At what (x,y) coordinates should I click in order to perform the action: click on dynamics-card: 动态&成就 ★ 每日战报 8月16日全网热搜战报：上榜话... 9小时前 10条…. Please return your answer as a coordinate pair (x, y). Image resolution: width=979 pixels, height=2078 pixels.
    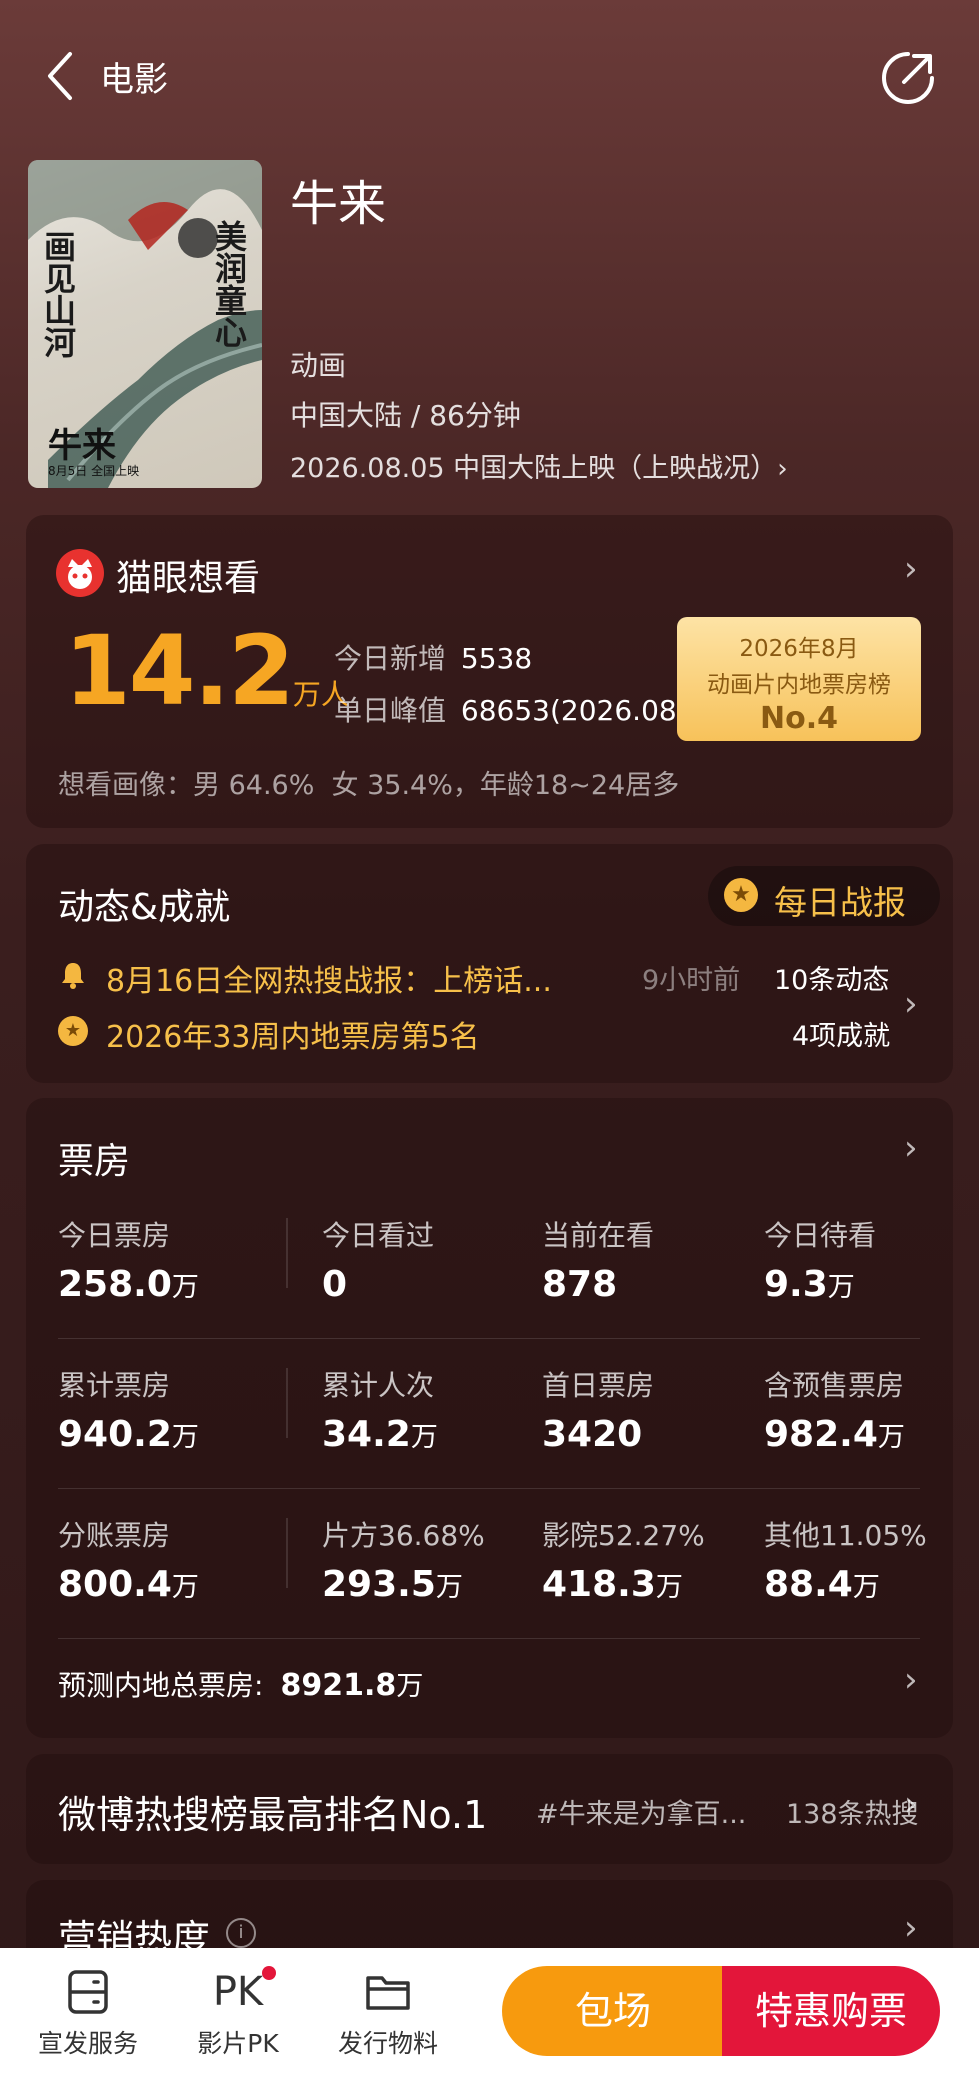
    Looking at the image, I should click on (489, 963).